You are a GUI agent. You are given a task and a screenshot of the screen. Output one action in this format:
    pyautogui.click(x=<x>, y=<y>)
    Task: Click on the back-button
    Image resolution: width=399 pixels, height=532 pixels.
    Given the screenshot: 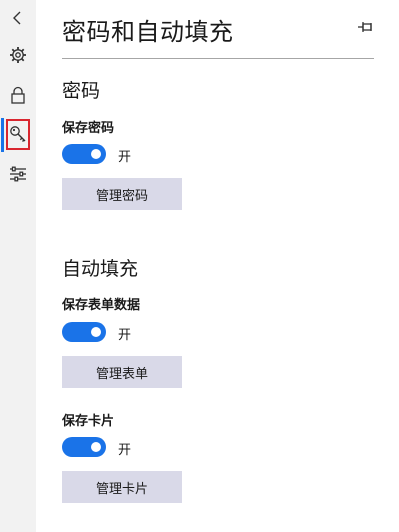 What is the action you would take?
    pyautogui.click(x=18, y=18)
    